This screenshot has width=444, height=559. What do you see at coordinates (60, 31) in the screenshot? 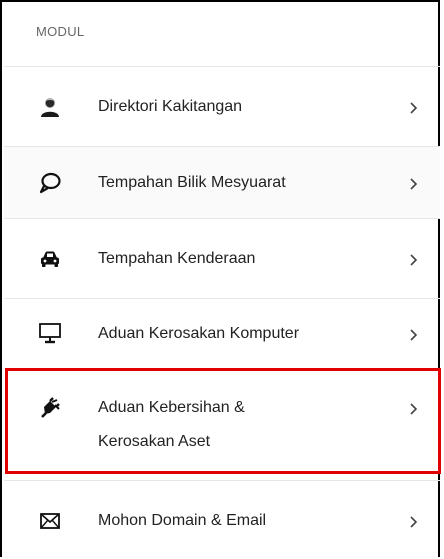
I see `section-header: MODUL` at bounding box center [60, 31].